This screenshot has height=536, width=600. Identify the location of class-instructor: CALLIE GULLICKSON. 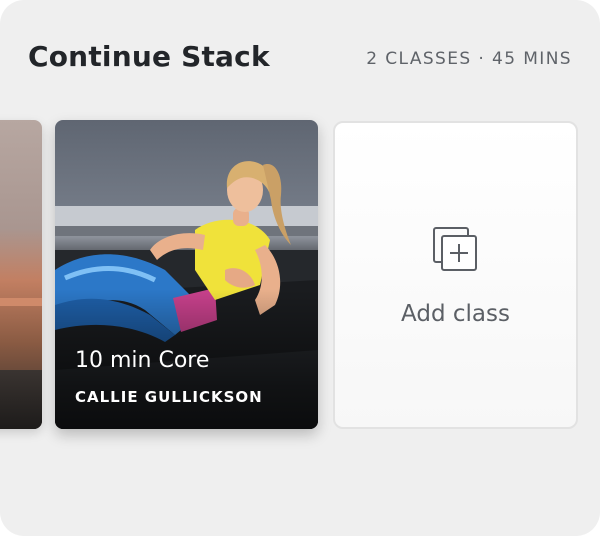
(169, 397).